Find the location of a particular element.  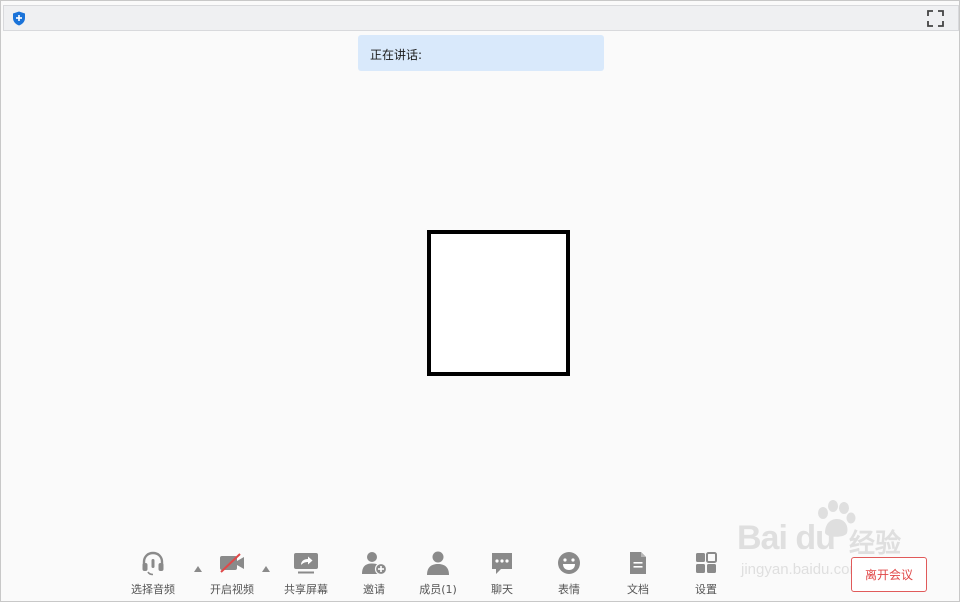

settings-label: 设置 is located at coordinates (706, 589).